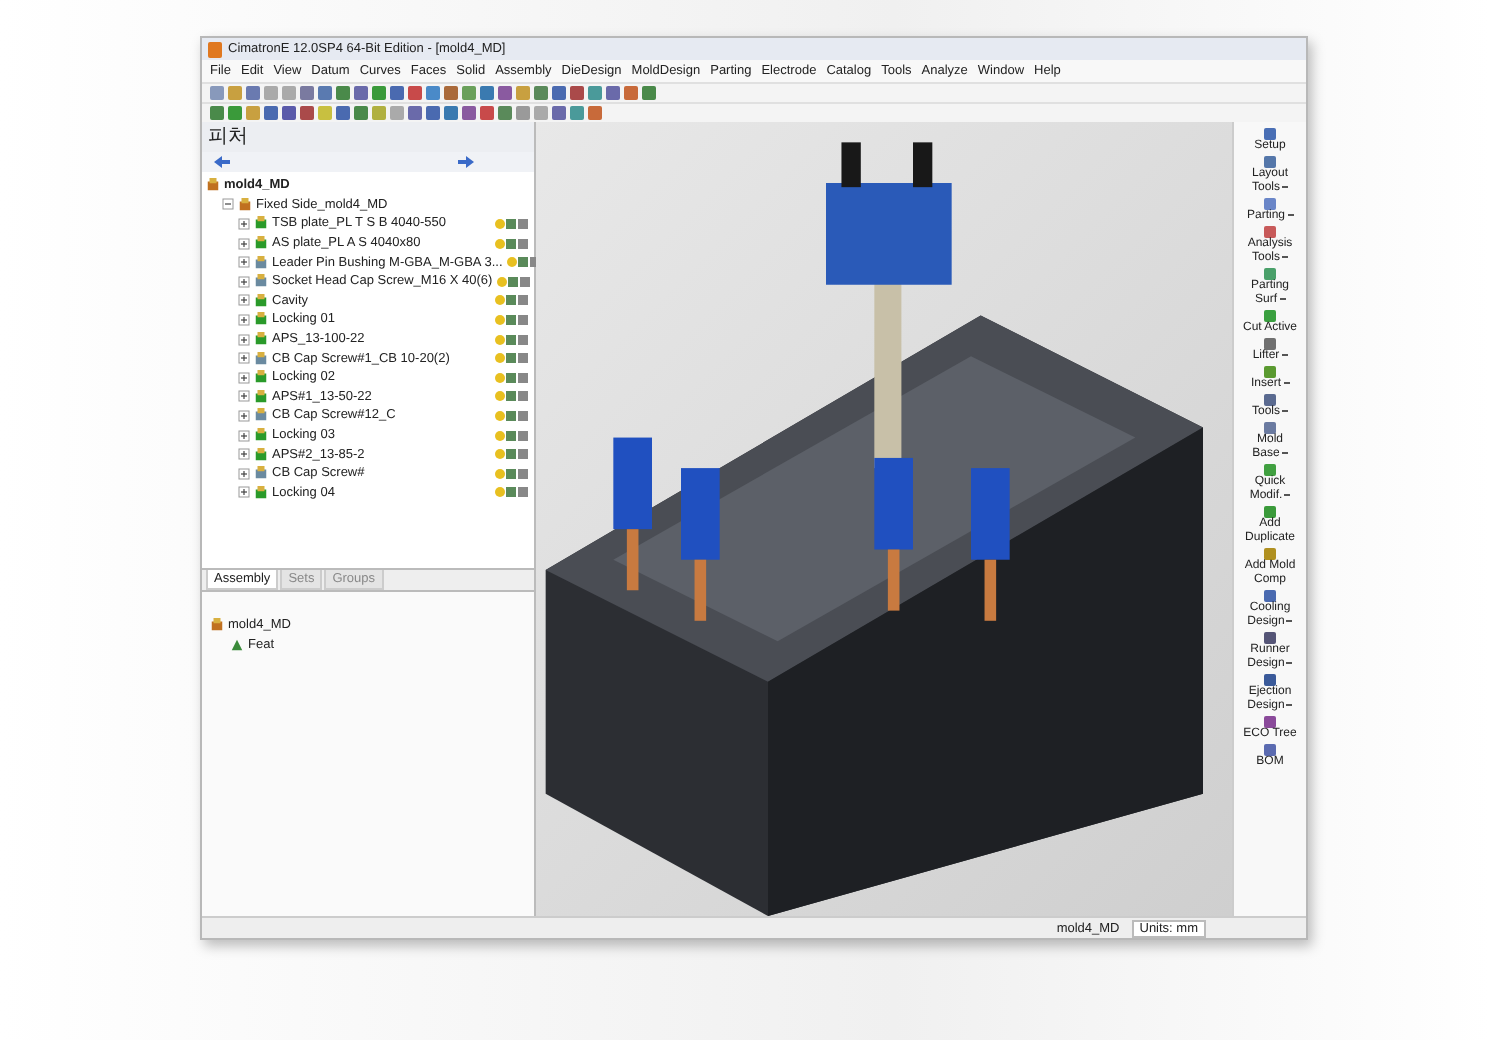 This screenshot has width=1490, height=1040. Describe the element at coordinates (222, 162) in the screenshot. I see `back-arrow-icon` at that location.